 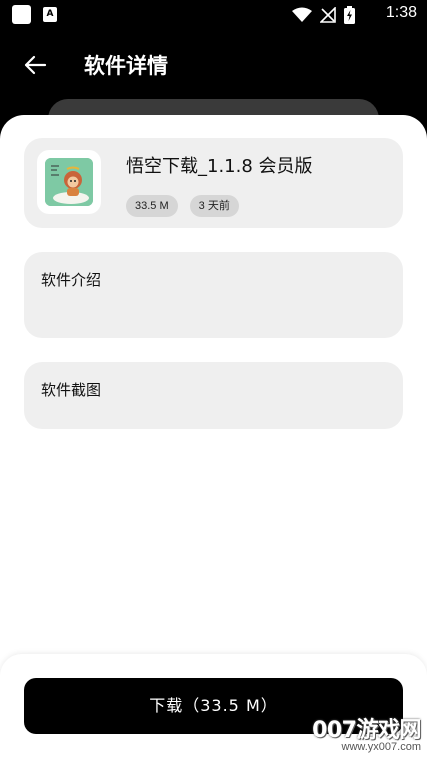 What do you see at coordinates (71, 390) in the screenshot?
I see `screenshots-section-title: 软件截图` at bounding box center [71, 390].